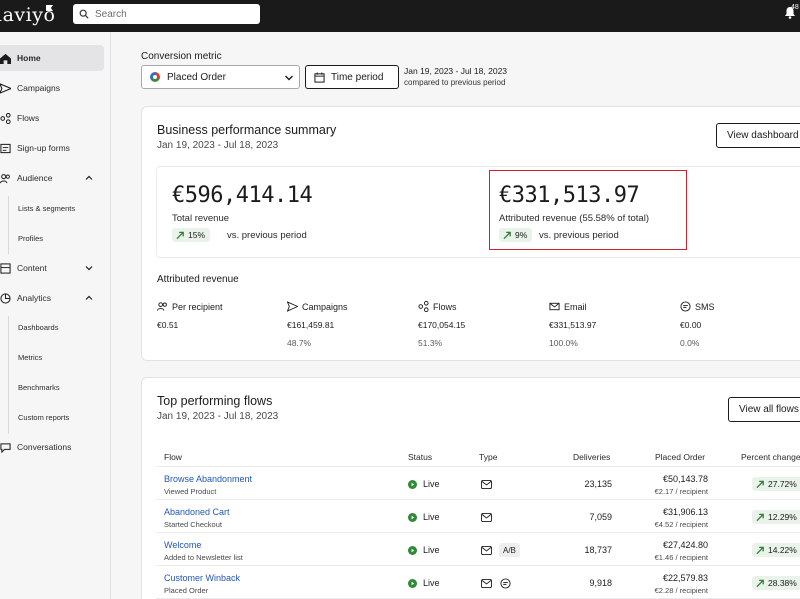  What do you see at coordinates (573, 325) in the screenshot?
I see `breakdown-email: Email €331,513.97 100.0%` at bounding box center [573, 325].